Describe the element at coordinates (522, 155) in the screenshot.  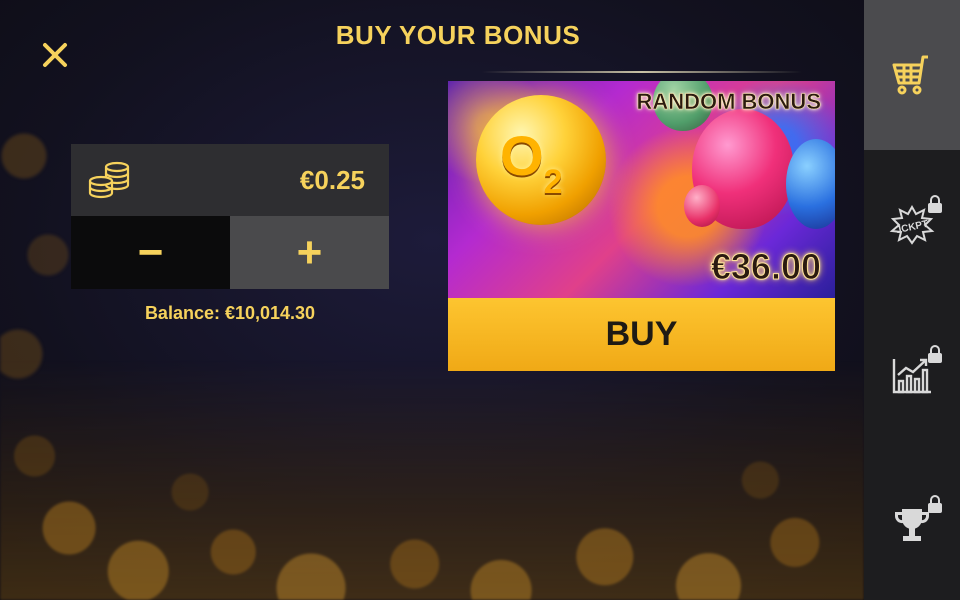
I see `o2-logo-letter: O` at that location.